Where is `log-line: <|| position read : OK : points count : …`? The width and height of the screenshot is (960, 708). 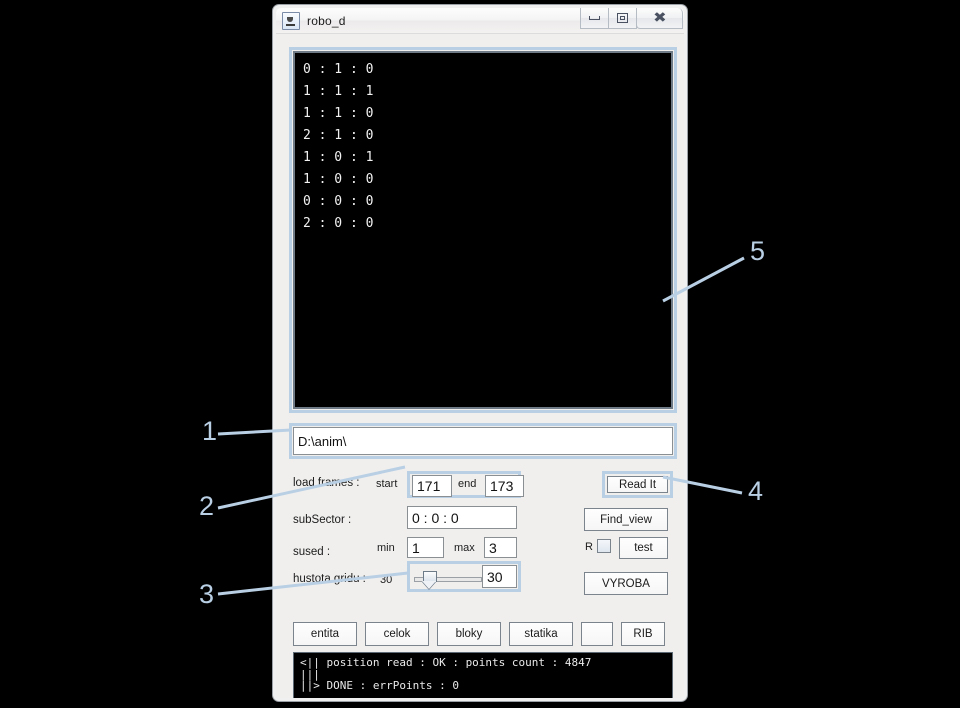
log-line: <|| position read : OK : points count : … is located at coordinates (446, 662).